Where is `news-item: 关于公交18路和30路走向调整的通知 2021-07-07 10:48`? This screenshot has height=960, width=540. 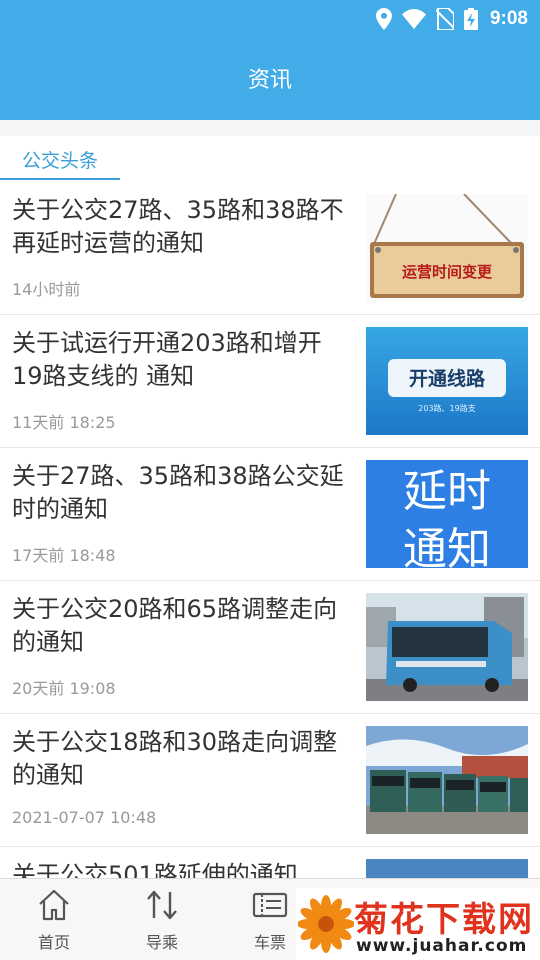 news-item: 关于公交18路和30路走向调整的通知 2021-07-07 10:48 is located at coordinates (270, 780).